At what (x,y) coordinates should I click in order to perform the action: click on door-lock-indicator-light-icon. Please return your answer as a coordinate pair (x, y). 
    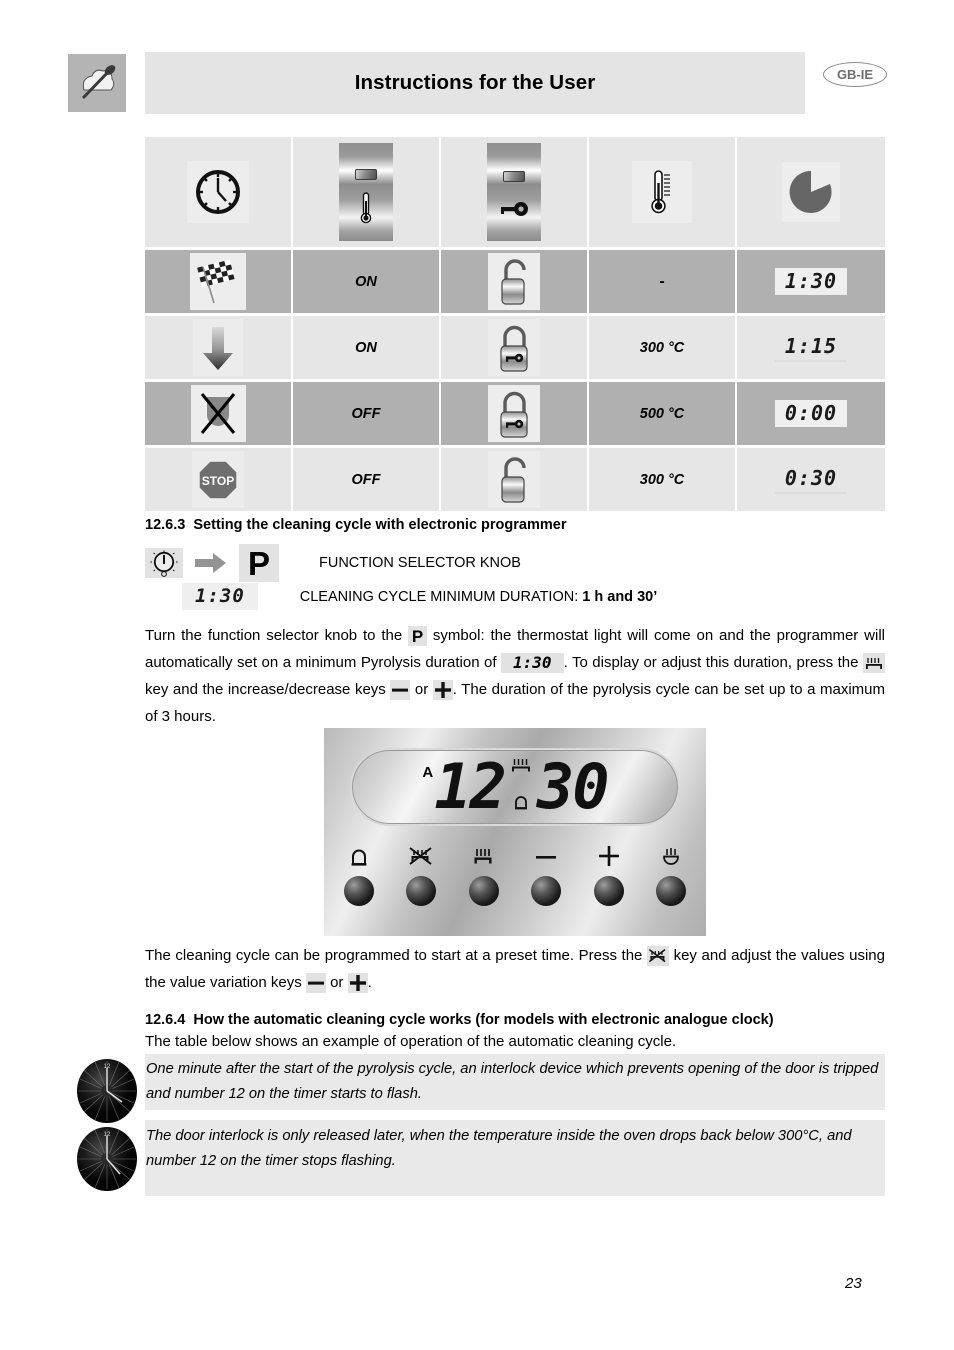
    Looking at the image, I should click on (514, 192).